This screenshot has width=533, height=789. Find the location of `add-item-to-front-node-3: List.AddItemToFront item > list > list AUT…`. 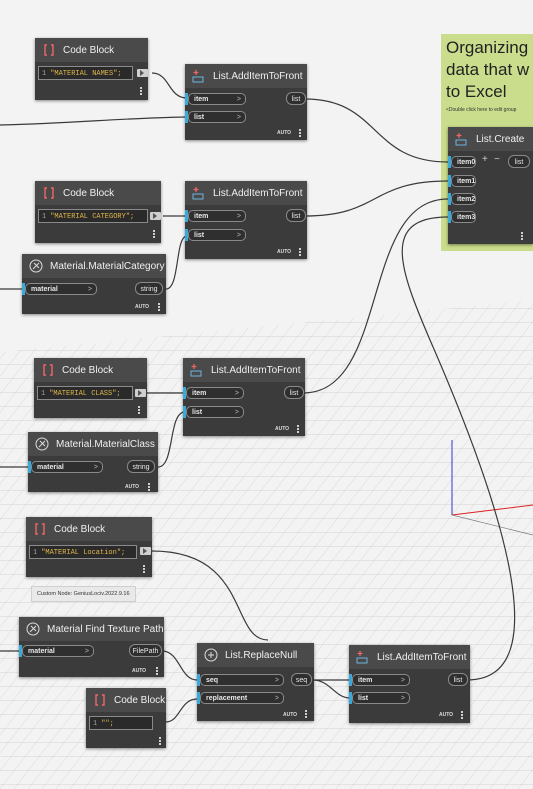

add-item-to-front-node-3: List.AddItemToFront item > list > list AUT… is located at coordinates (244, 397).